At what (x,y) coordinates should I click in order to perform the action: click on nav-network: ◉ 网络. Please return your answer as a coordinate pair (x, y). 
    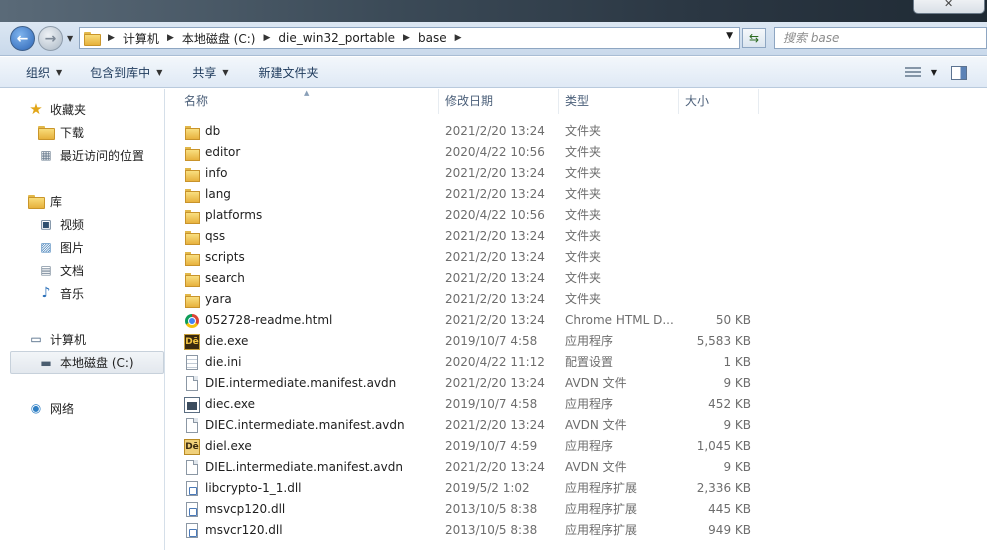
    Looking at the image, I should click on (51, 408).